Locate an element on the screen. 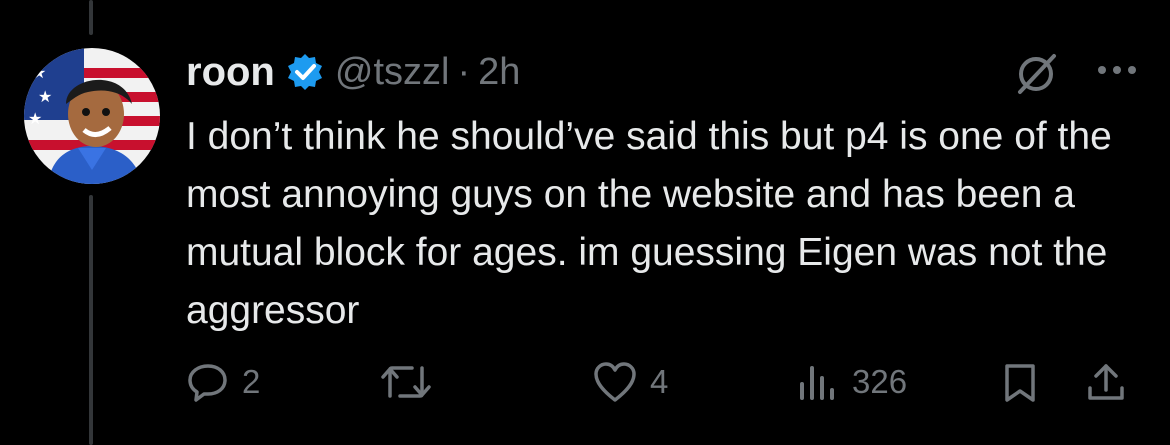 The height and width of the screenshot is (445, 1170). view-count: 326 is located at coordinates (880, 381).